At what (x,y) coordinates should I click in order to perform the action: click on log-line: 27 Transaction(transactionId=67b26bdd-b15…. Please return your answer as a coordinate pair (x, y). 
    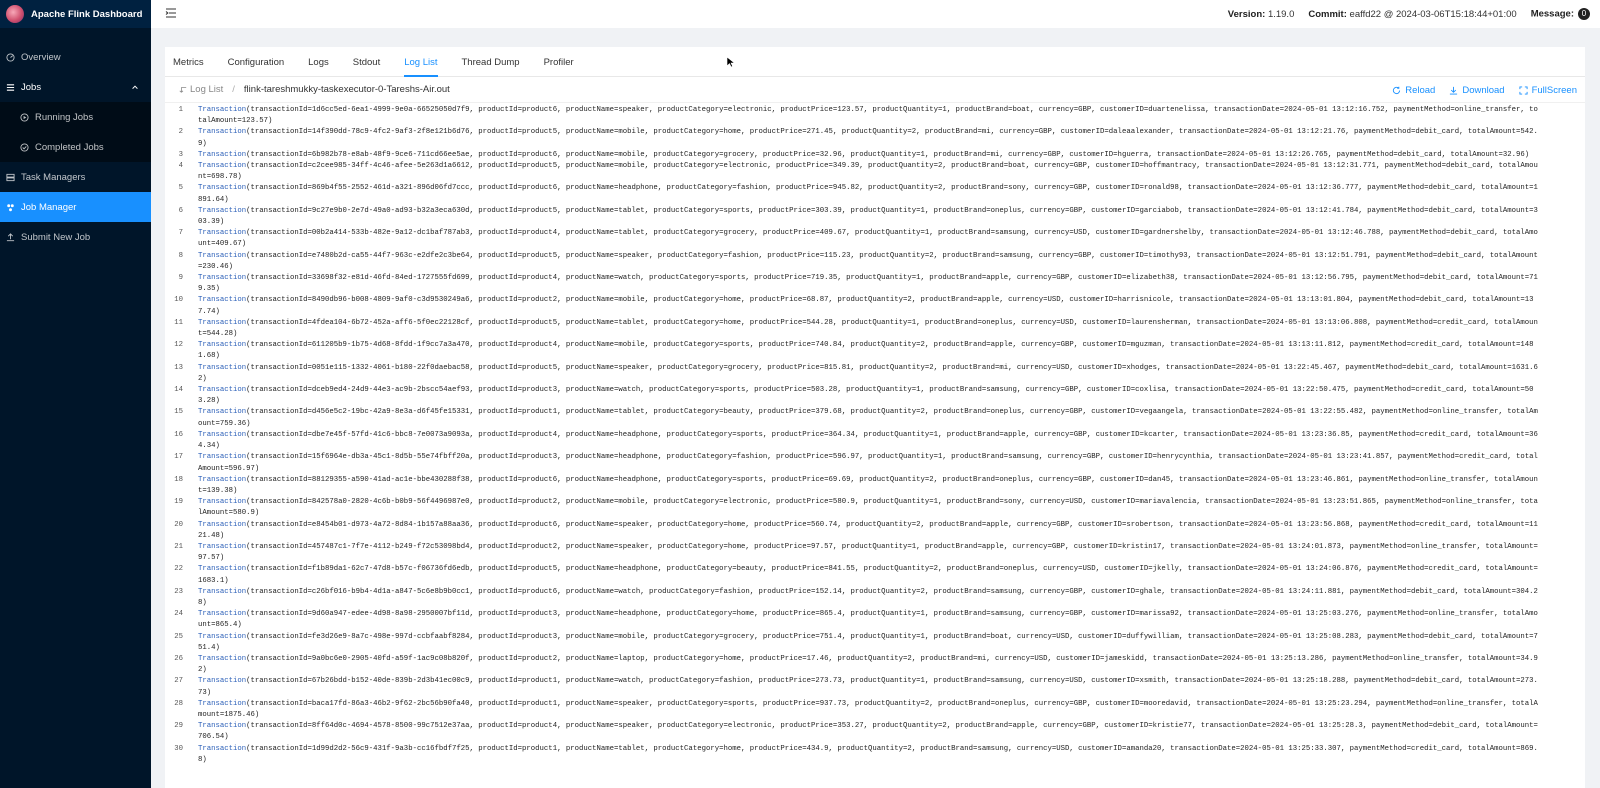
    Looking at the image, I should click on (875, 687).